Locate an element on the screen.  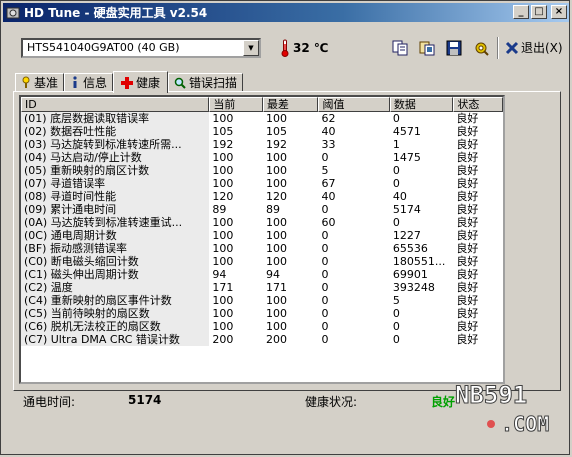
table-row: (09) 累计通电时间 89 89 0 5174 良好 is located at coordinates (262, 209).